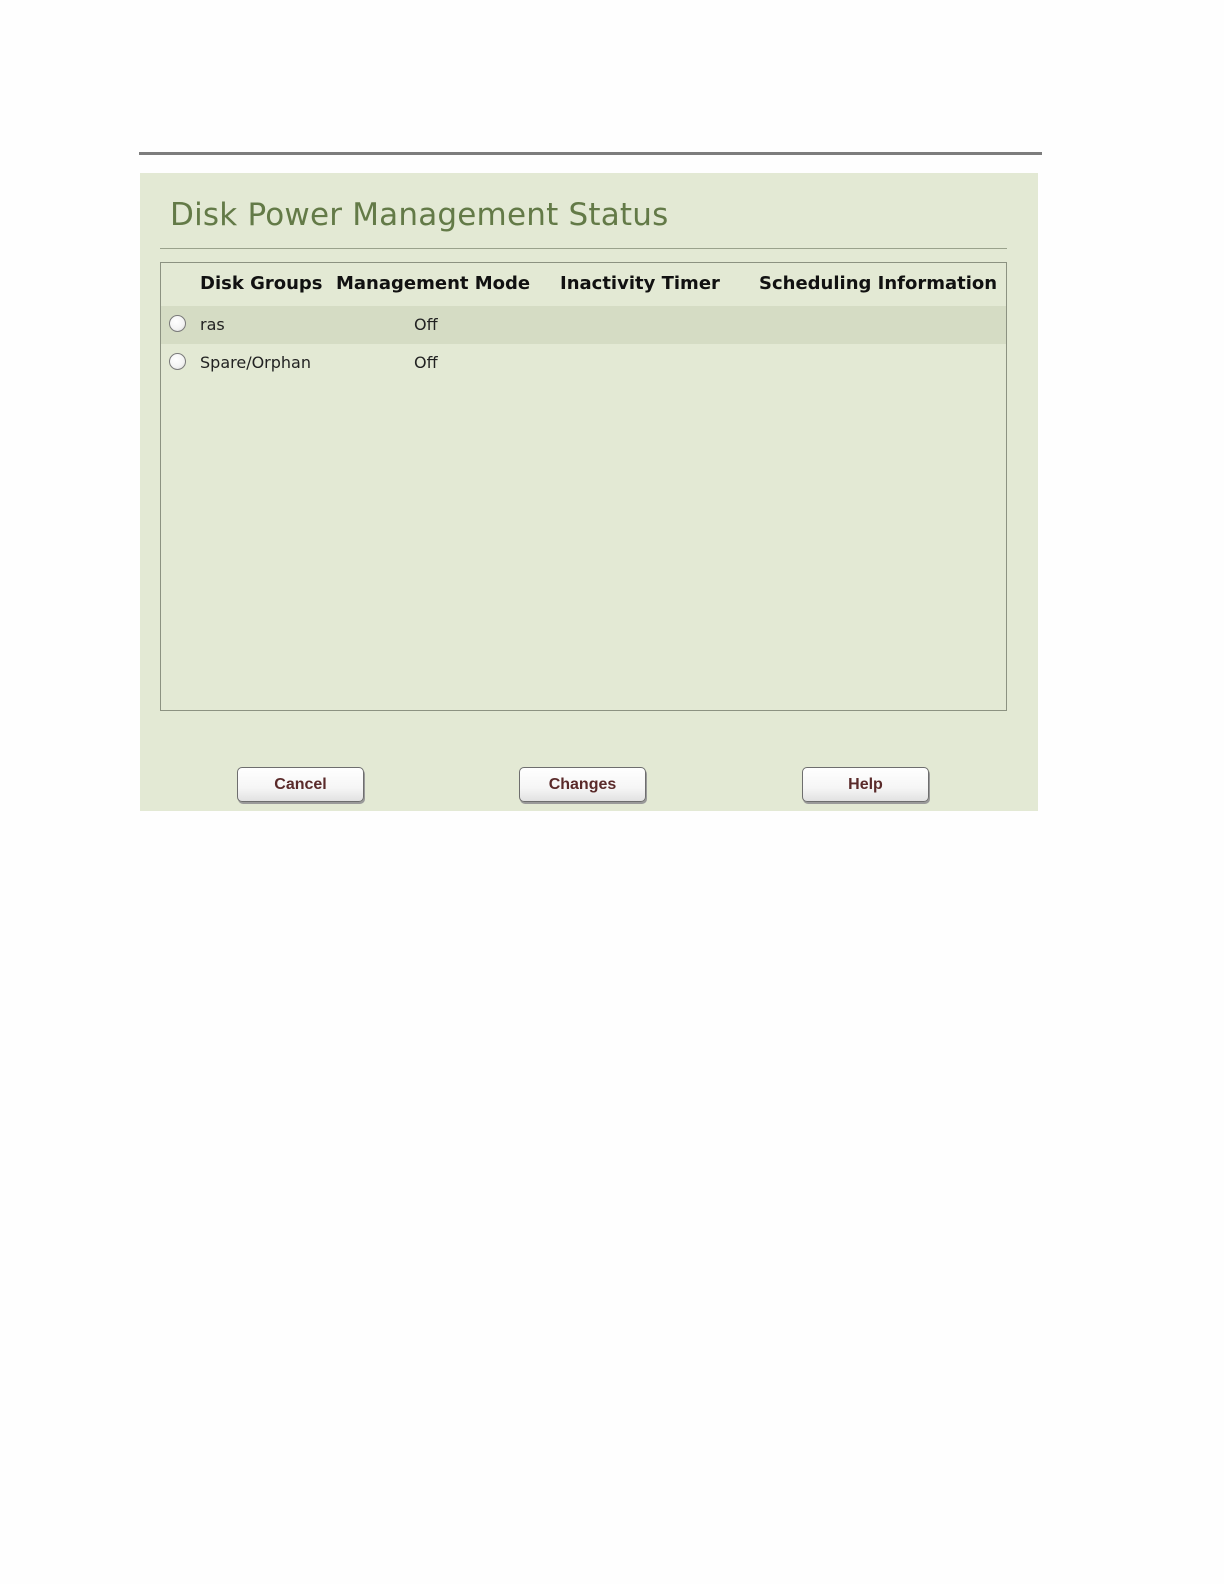  What do you see at coordinates (878, 283) in the screenshot?
I see `header-scheduling-information: Scheduling Information` at bounding box center [878, 283].